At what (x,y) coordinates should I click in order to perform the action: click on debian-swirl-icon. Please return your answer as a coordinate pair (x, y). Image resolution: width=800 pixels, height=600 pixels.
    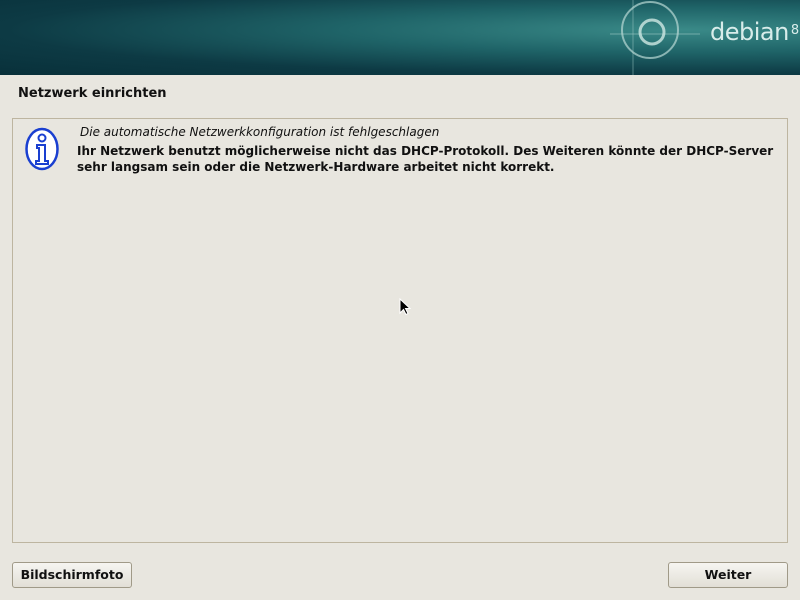
    Looking at the image, I should click on (655, 37).